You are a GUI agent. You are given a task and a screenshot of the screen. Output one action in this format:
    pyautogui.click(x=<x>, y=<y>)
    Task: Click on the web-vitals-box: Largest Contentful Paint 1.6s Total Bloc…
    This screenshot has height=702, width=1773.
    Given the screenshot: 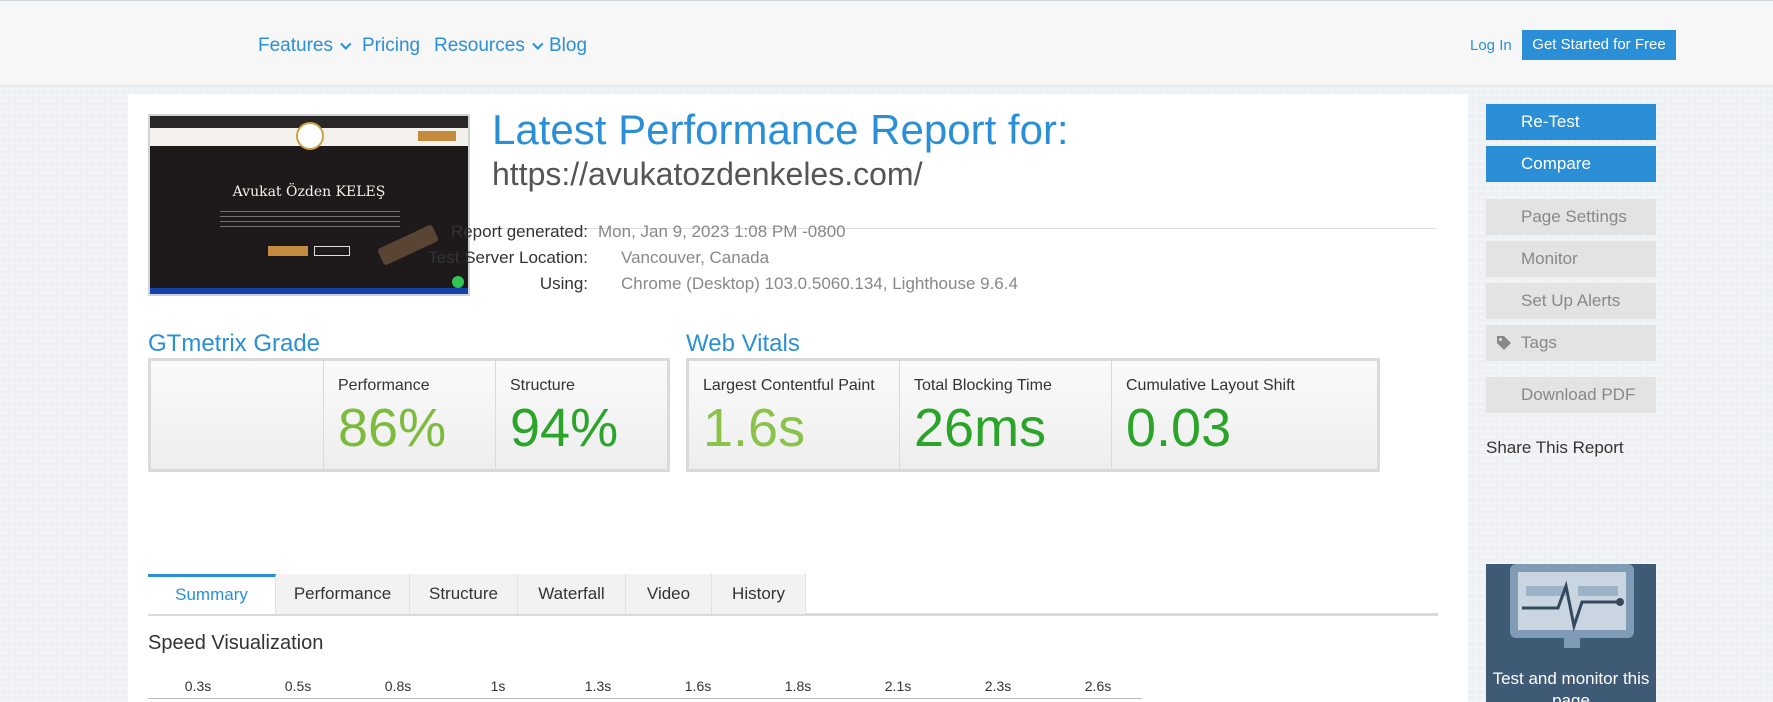 What is the action you would take?
    pyautogui.click(x=1033, y=415)
    